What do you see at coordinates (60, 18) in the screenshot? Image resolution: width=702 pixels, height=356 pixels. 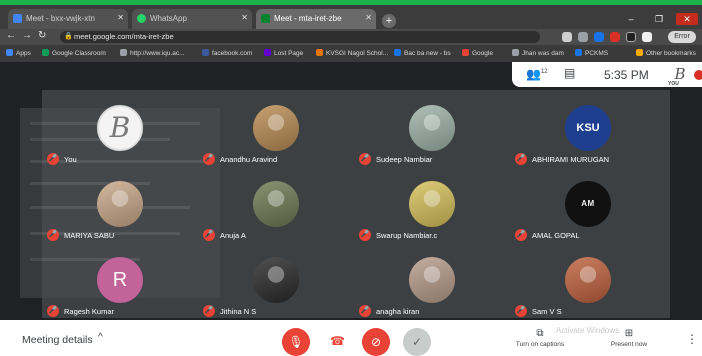 I see `browser-tab-label: Meet - bxx-vwjk-xtn` at bounding box center [60, 18].